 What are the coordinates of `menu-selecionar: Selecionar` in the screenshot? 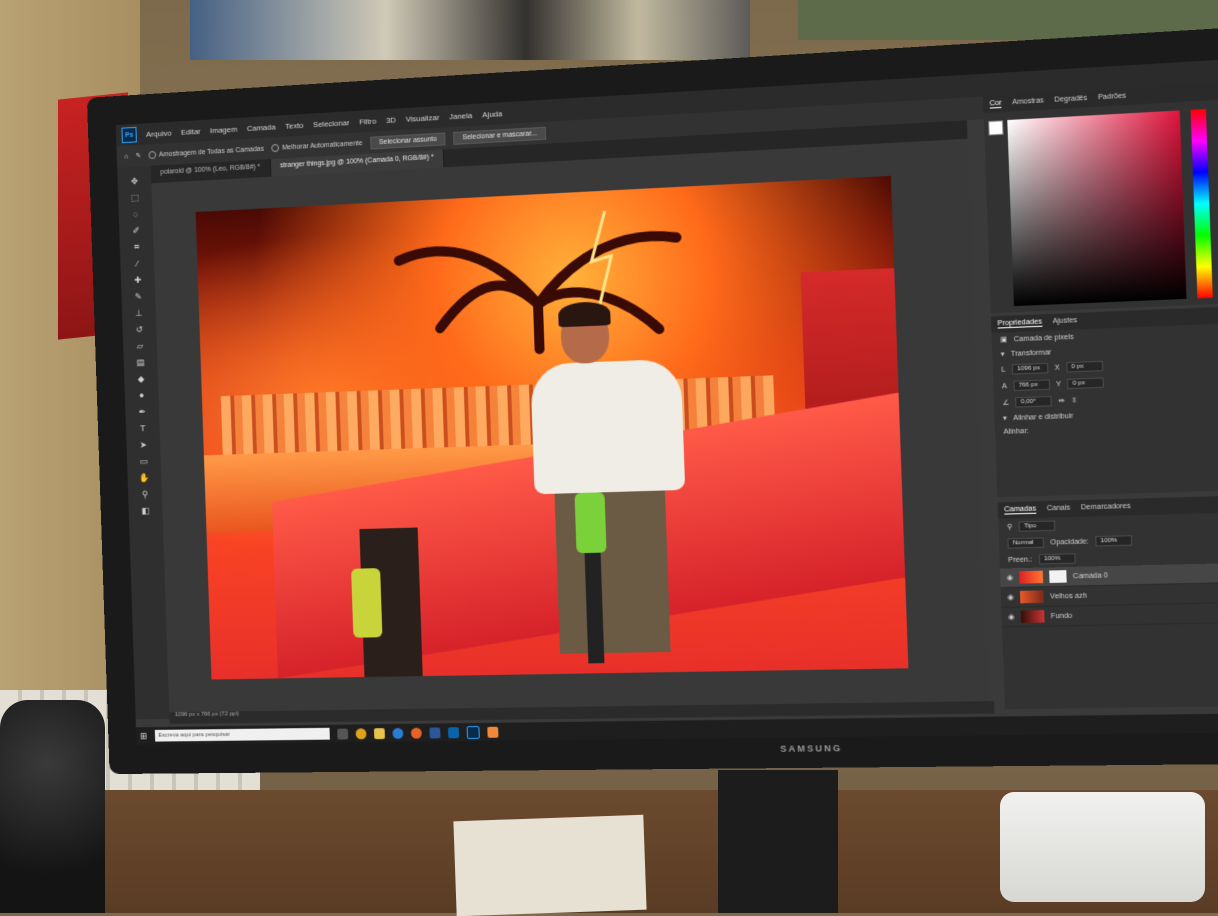 It's located at (331, 123).